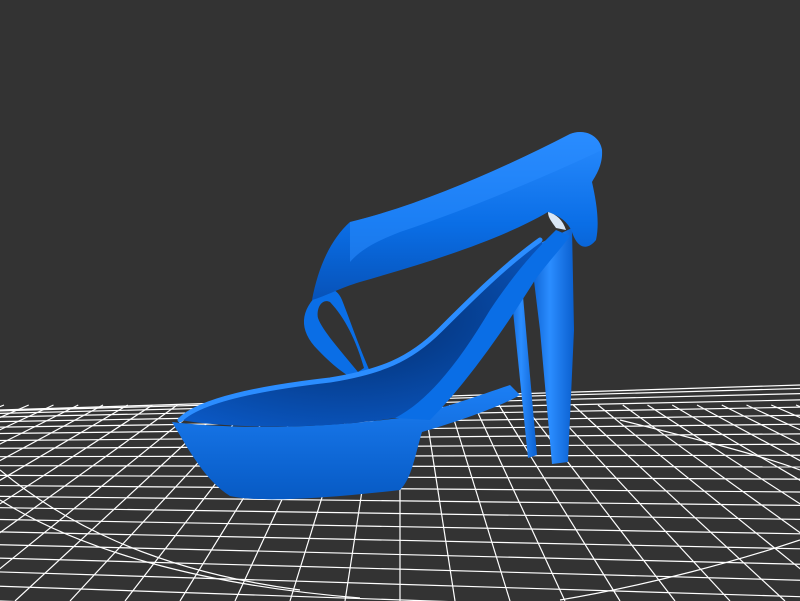 The image size is (800, 601). Describe the element at coordinates (337, 335) in the screenshot. I see `shoe-toe-strap` at that location.